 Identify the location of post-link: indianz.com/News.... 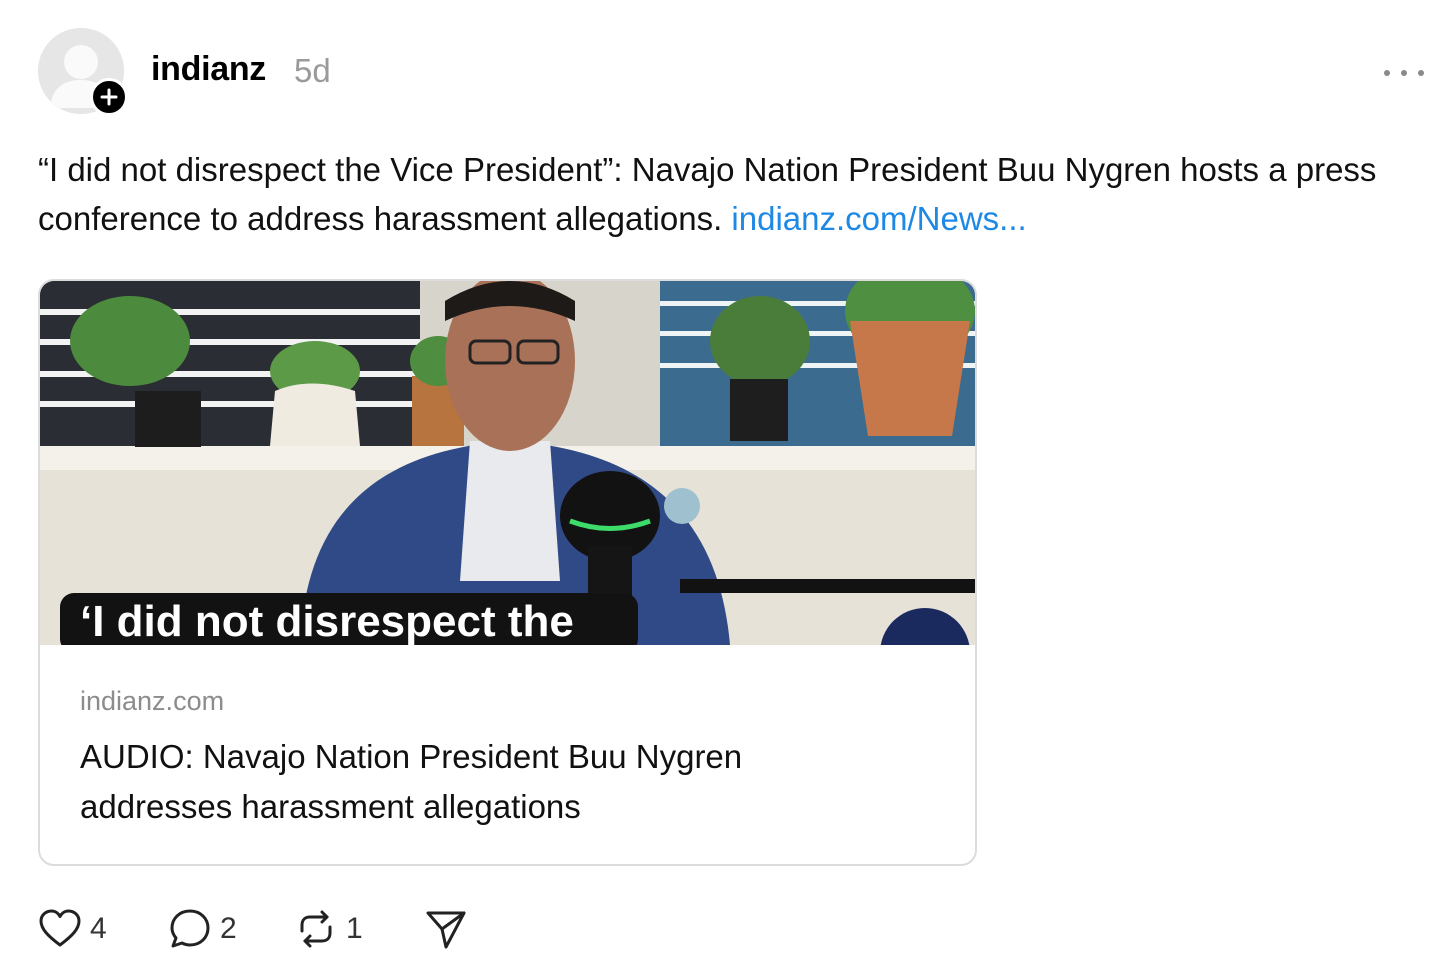
(878, 218).